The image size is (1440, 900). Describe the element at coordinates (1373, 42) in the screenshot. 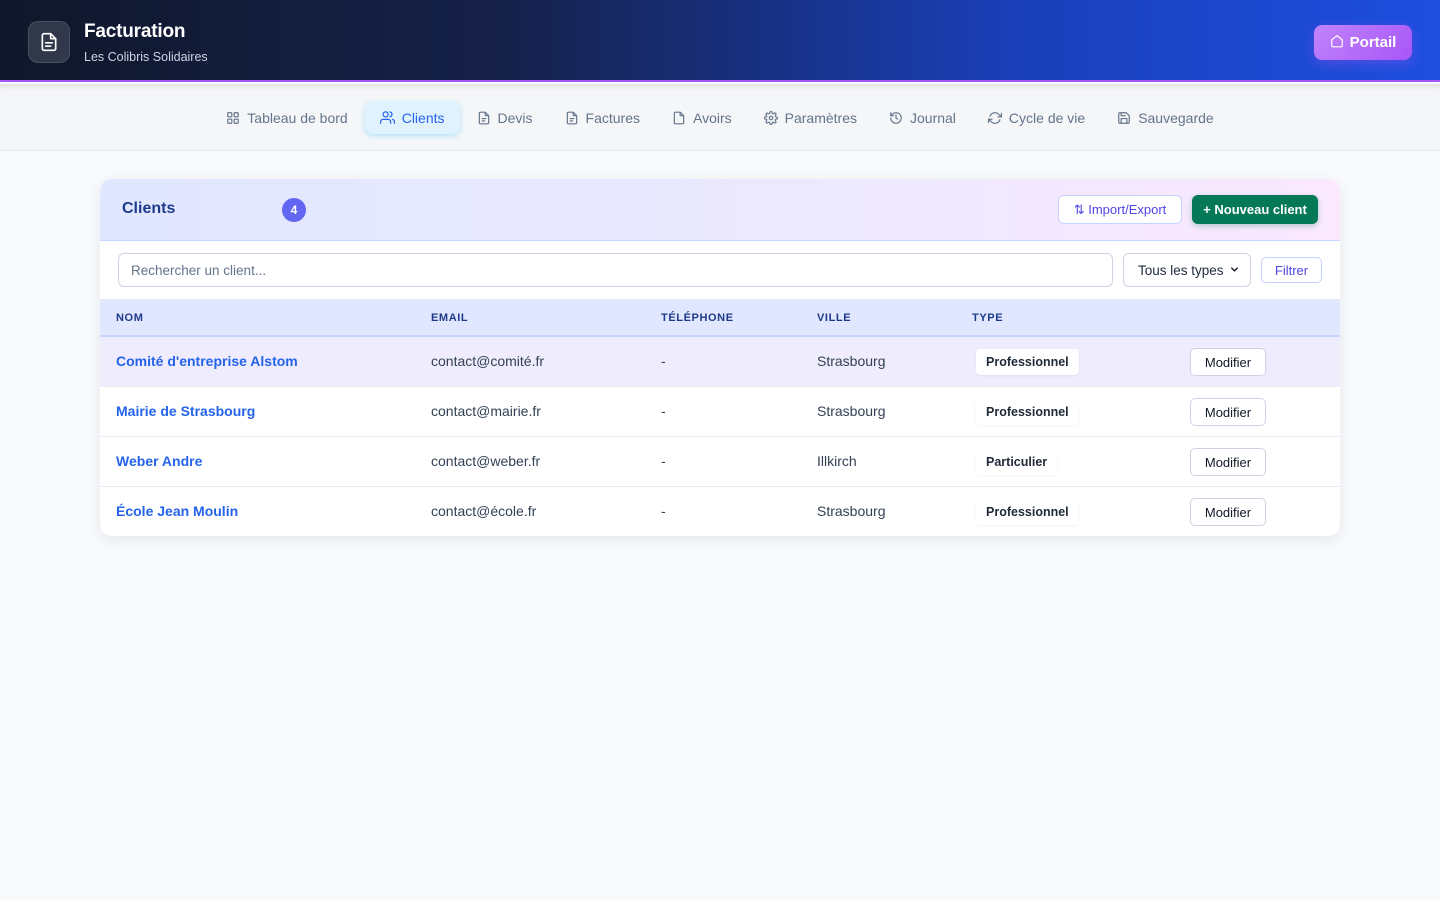

I see `portal-button-label: Portail` at that location.